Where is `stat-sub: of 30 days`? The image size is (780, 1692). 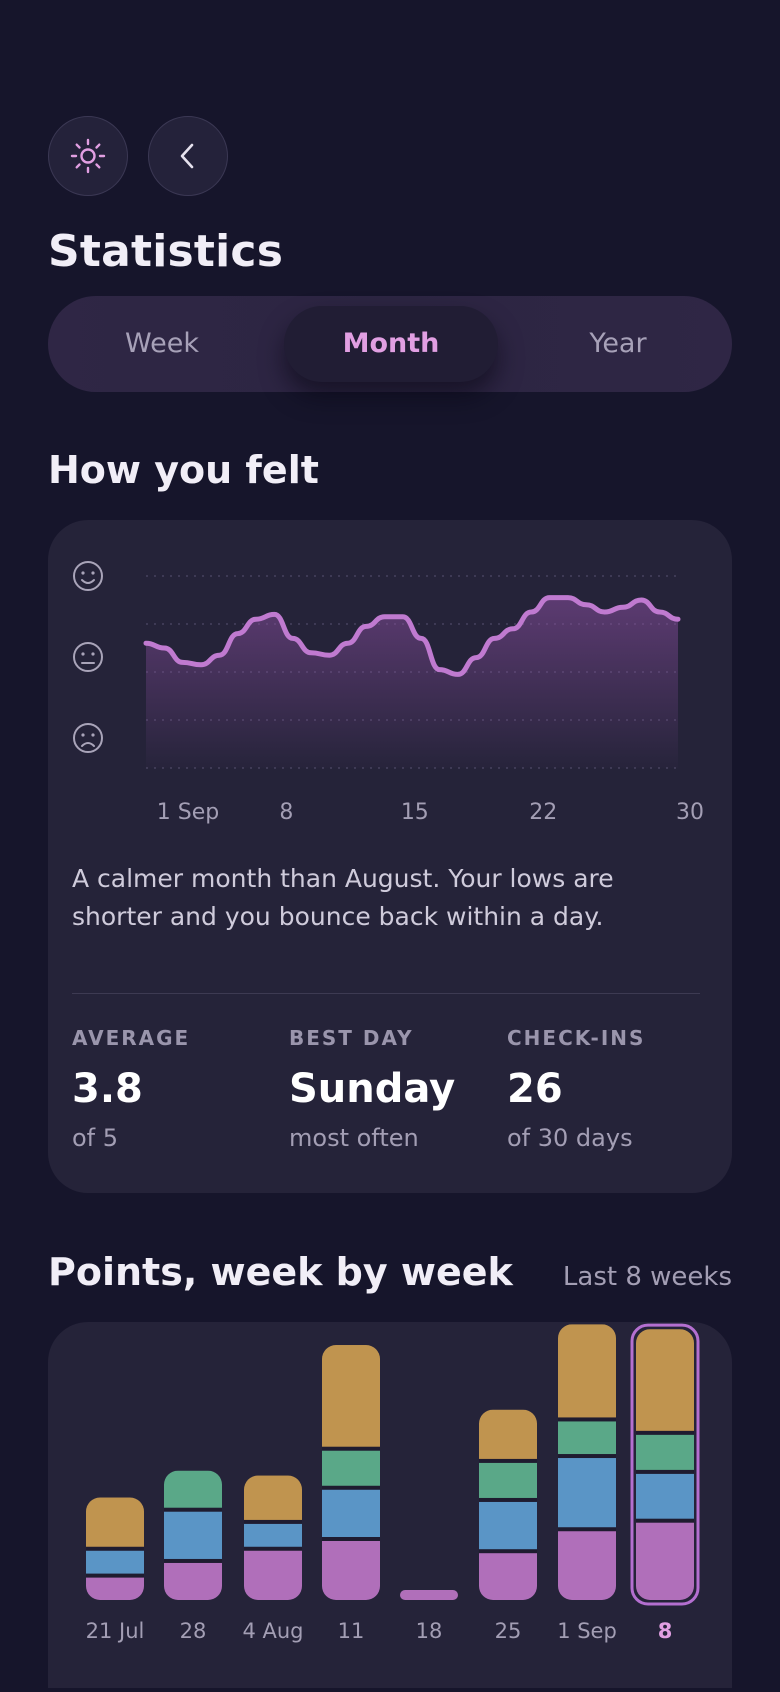 stat-sub: of 30 days is located at coordinates (570, 1138).